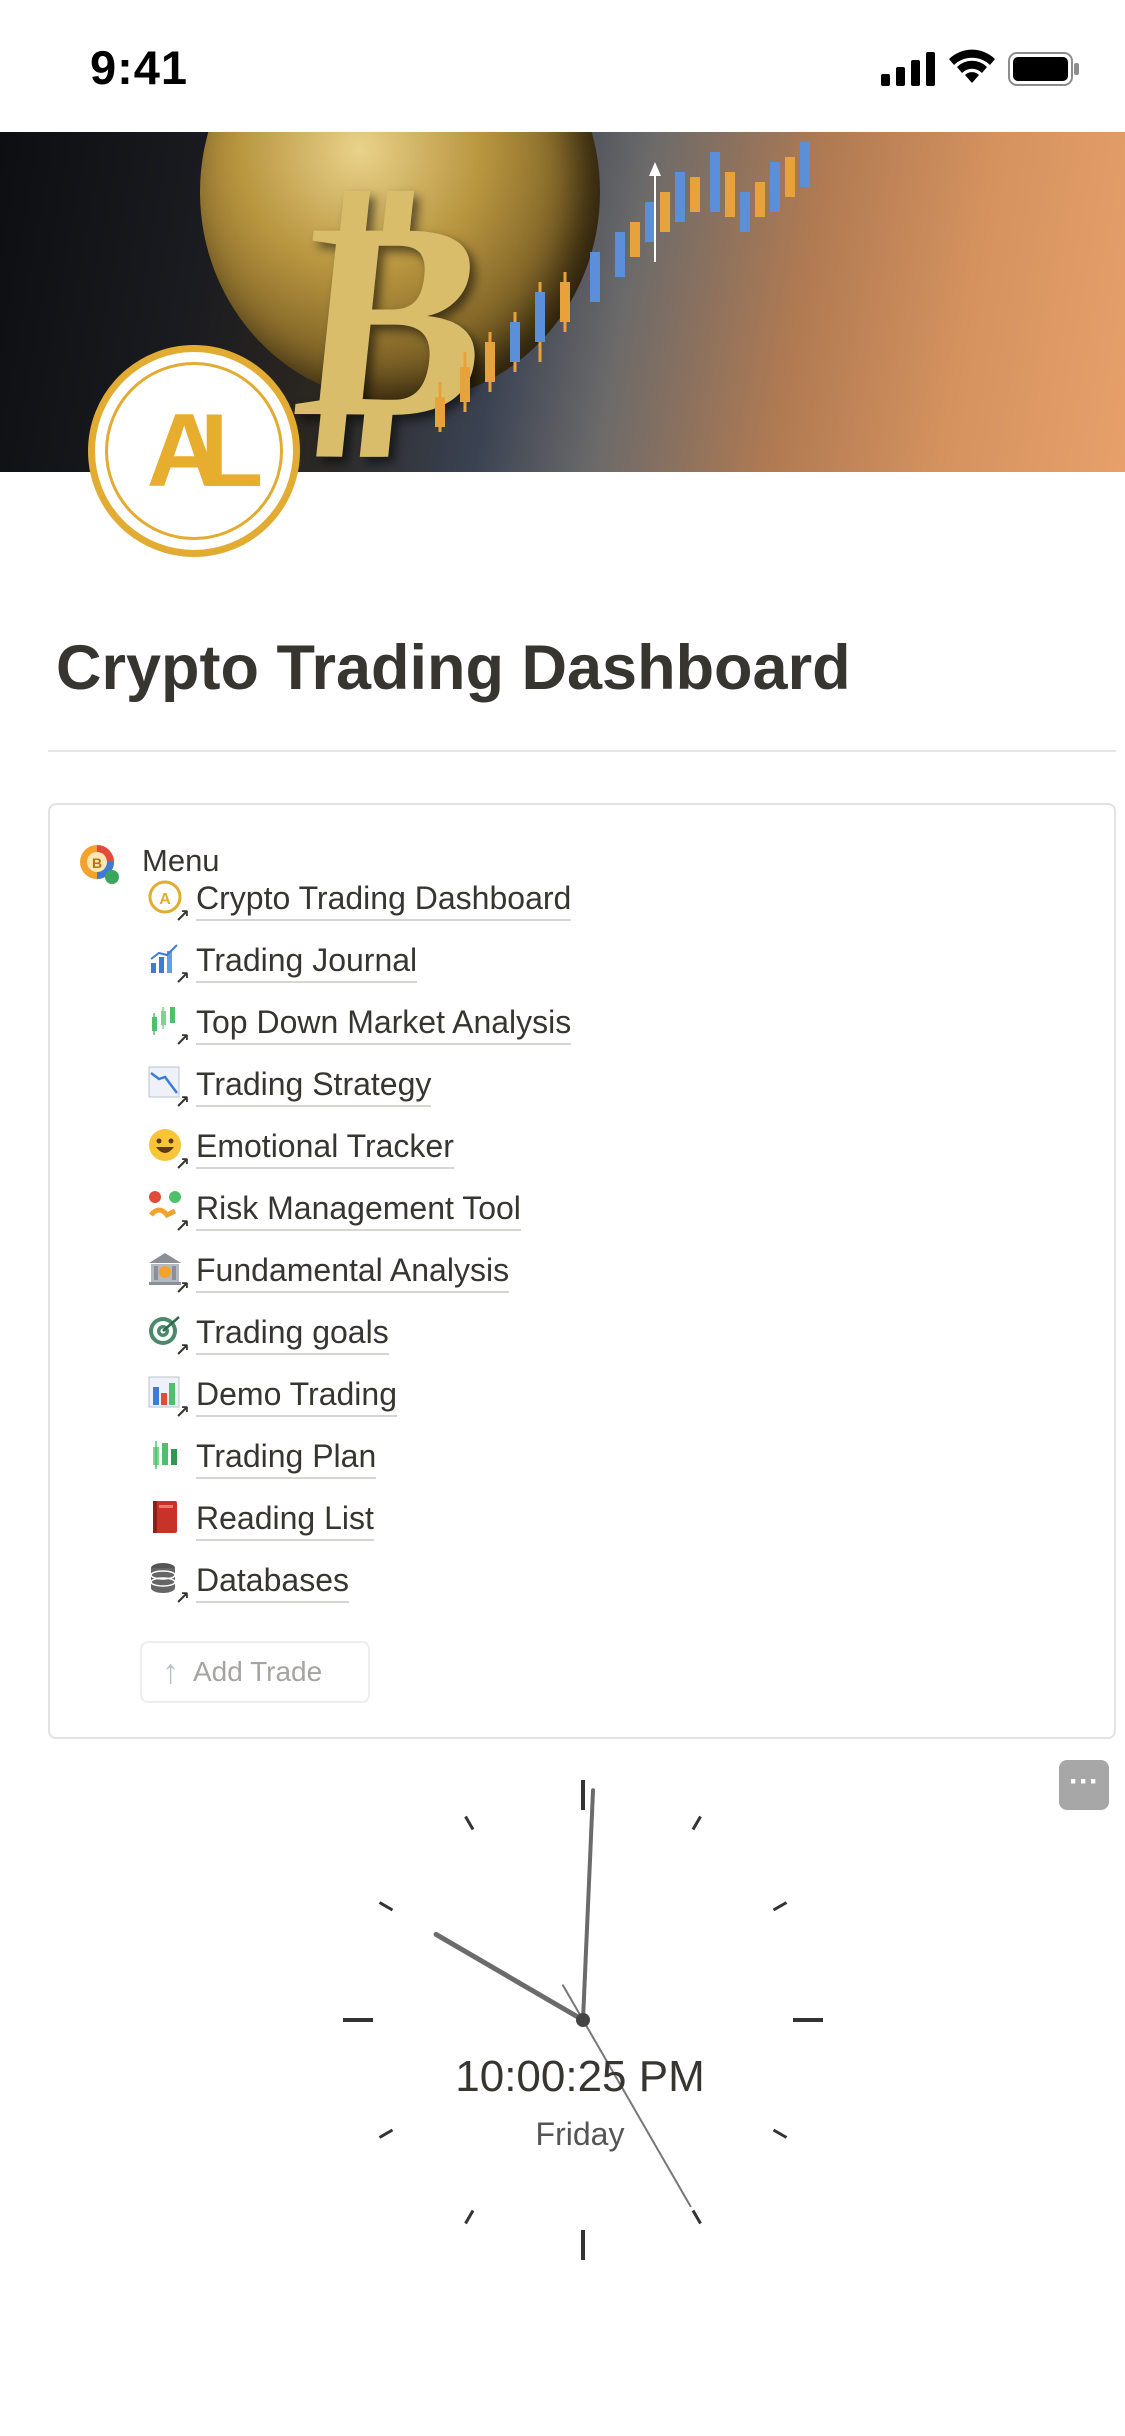 The image size is (1125, 2436). What do you see at coordinates (972, 66) in the screenshot?
I see `wifi-icon` at bounding box center [972, 66].